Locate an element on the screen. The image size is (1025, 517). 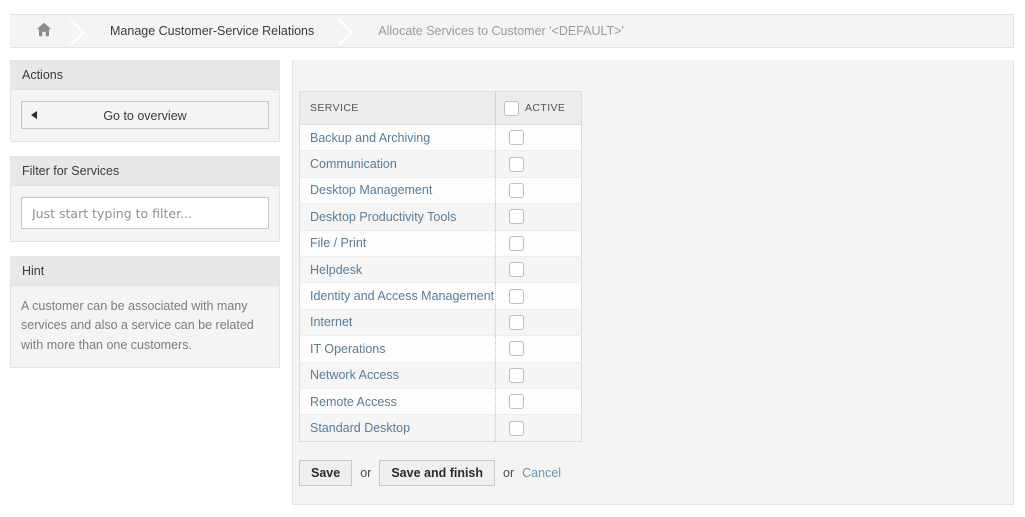
table-row: Network Access is located at coordinates (440, 375).